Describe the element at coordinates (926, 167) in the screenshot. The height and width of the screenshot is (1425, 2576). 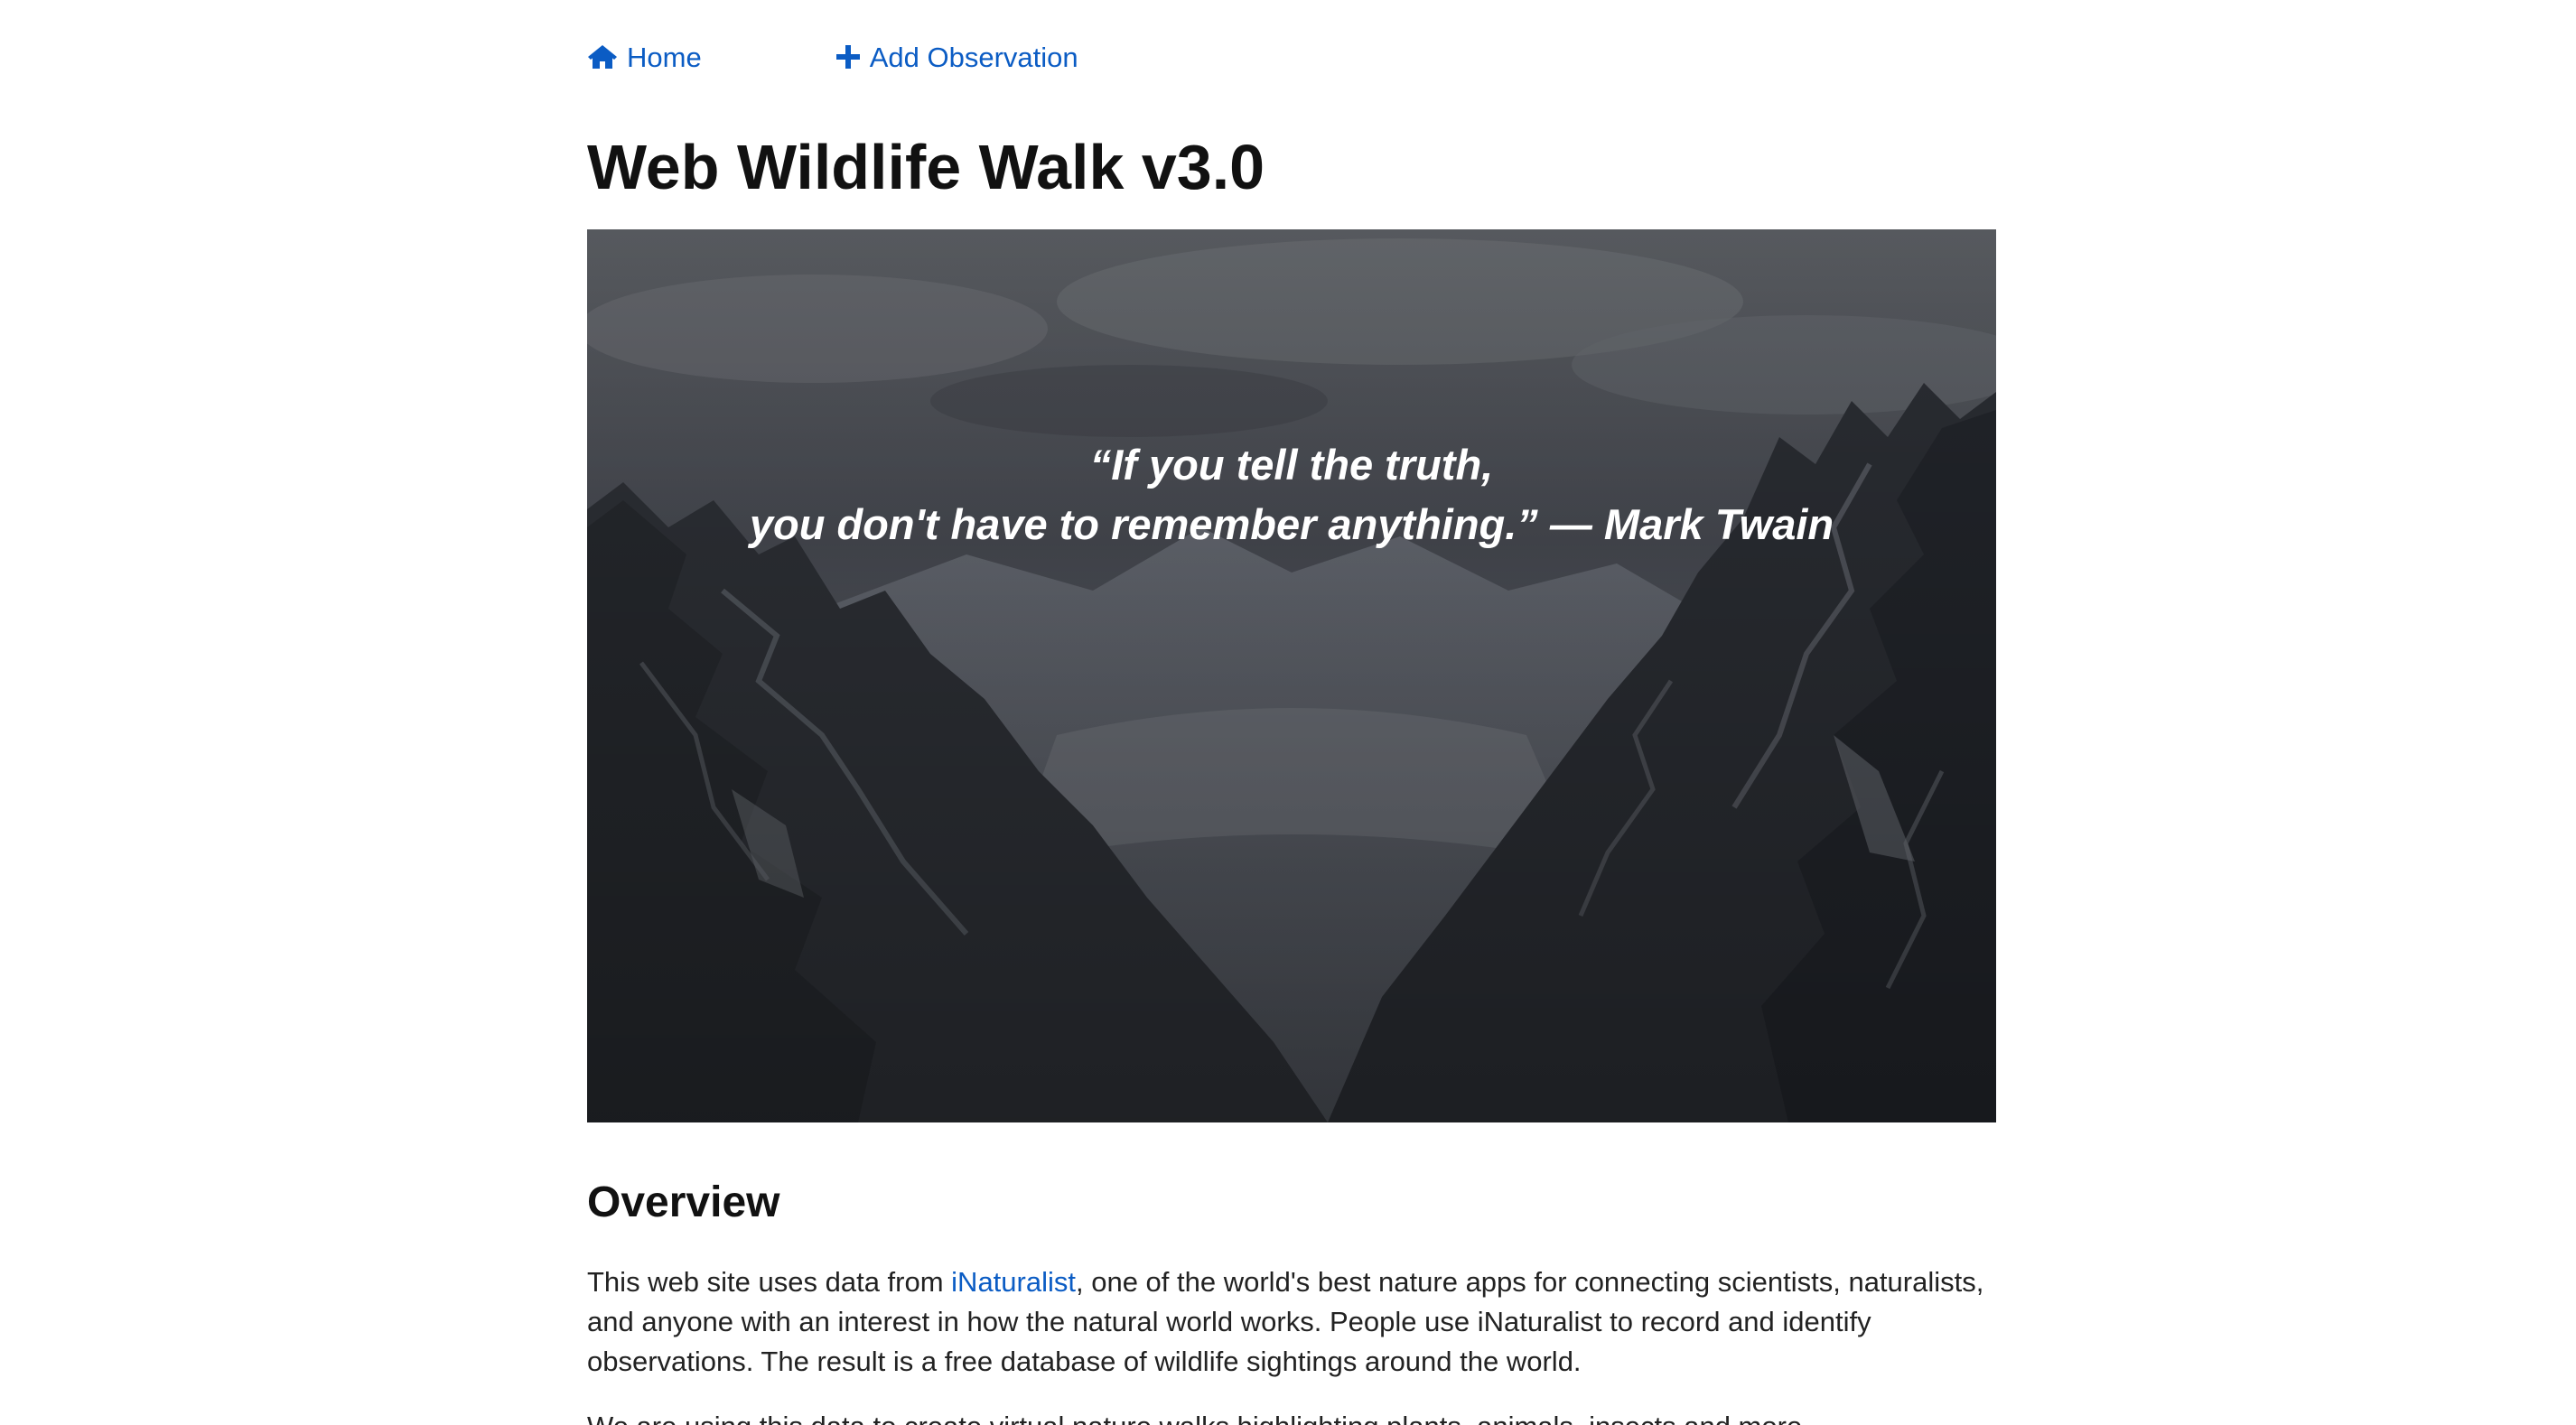
I see `page-title: Web Wildlife Walk v3.0` at that location.